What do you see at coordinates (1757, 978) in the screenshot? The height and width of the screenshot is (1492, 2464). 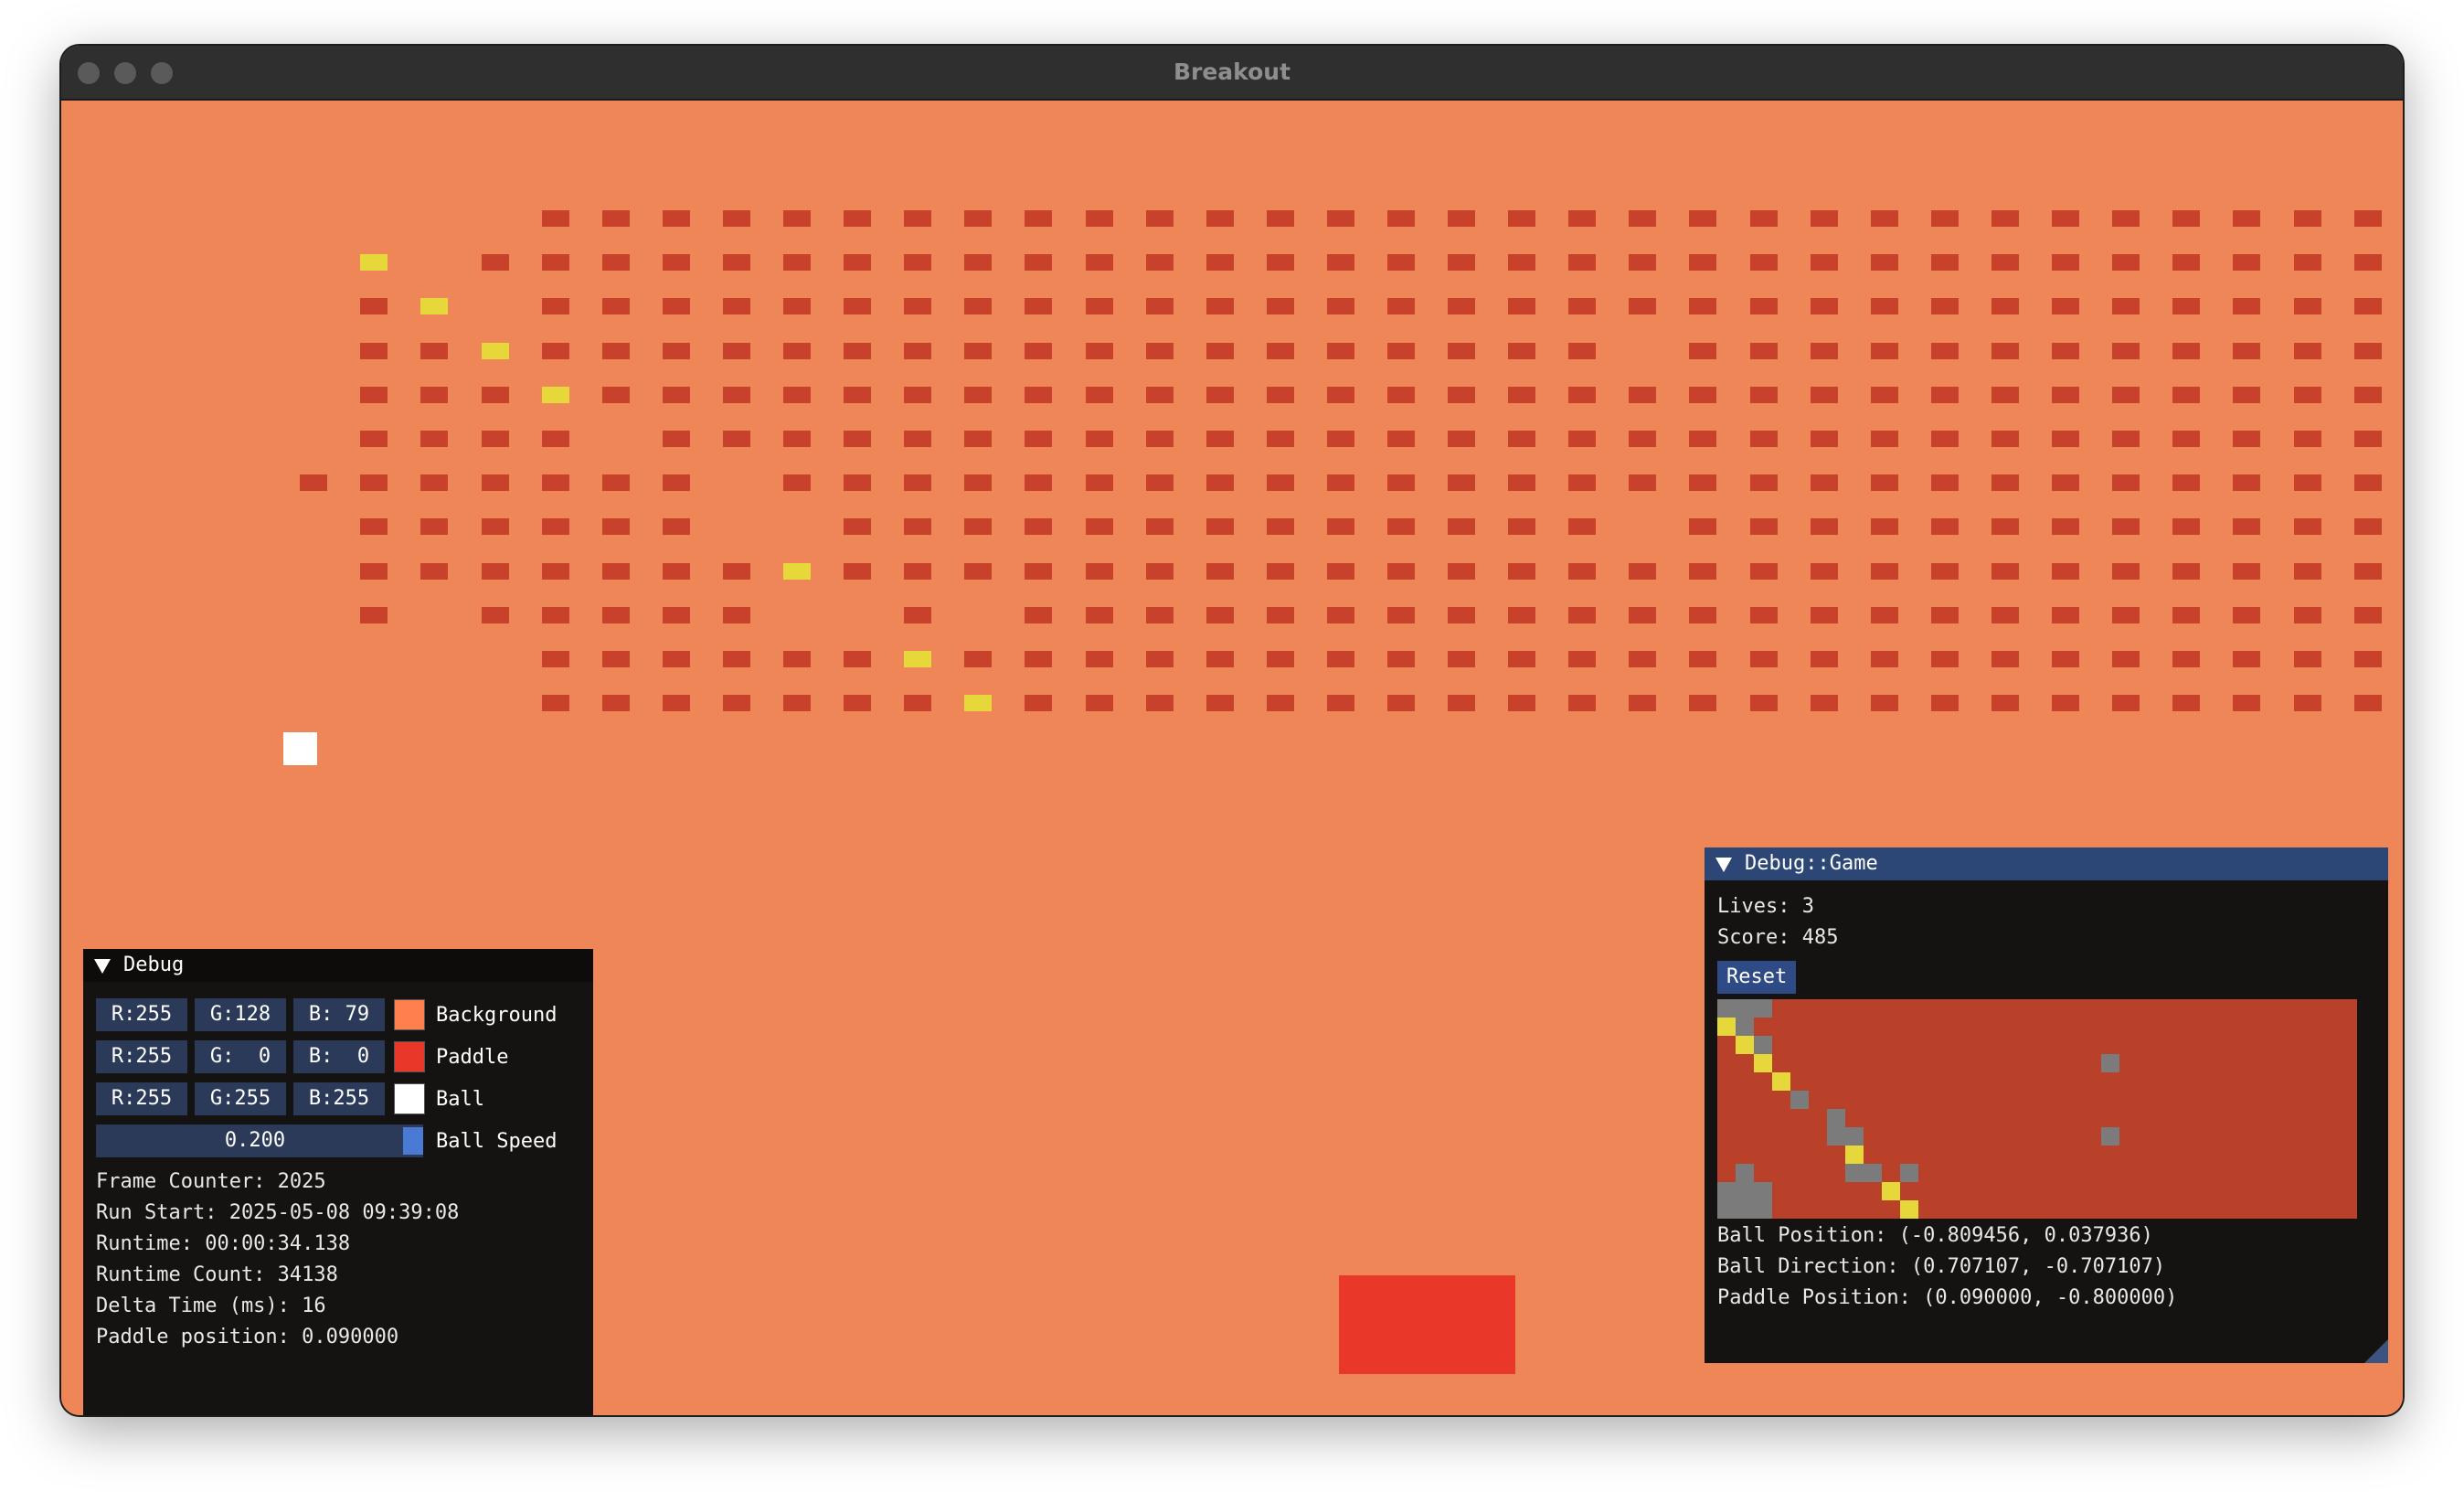 I see `reset-button: Reset` at bounding box center [1757, 978].